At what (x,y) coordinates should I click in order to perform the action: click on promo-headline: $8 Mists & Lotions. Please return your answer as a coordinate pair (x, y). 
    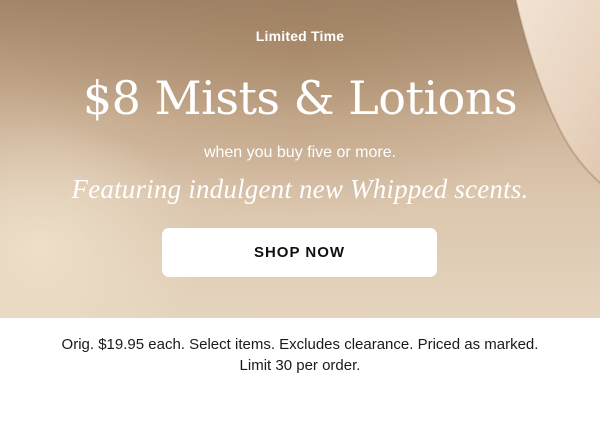
    Looking at the image, I should click on (300, 98).